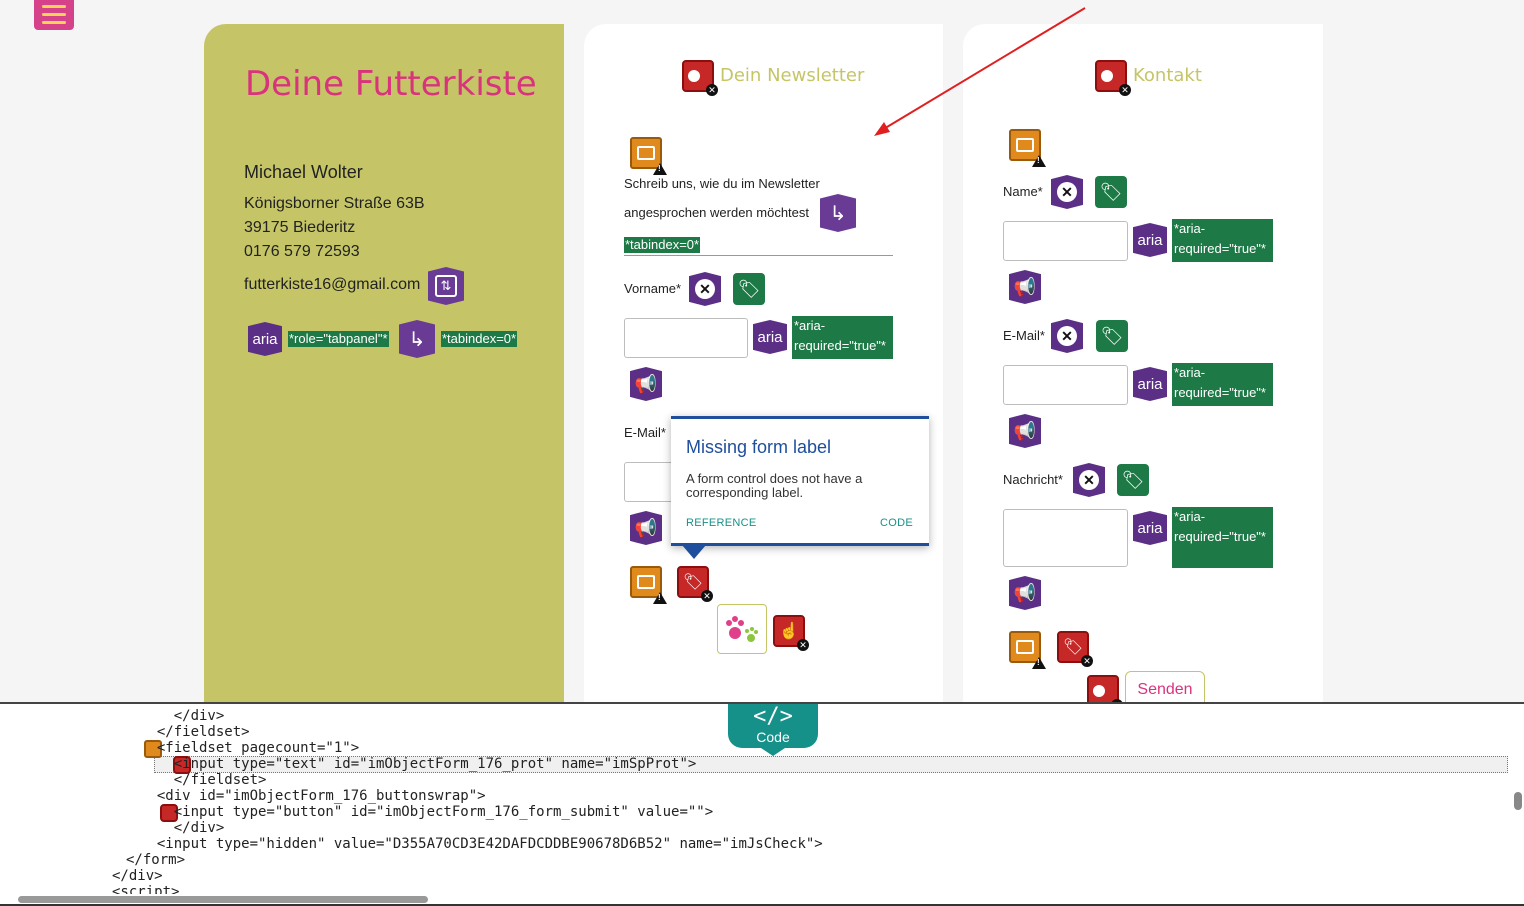 The image size is (1524, 906). I want to click on paw-icon, so click(742, 629).